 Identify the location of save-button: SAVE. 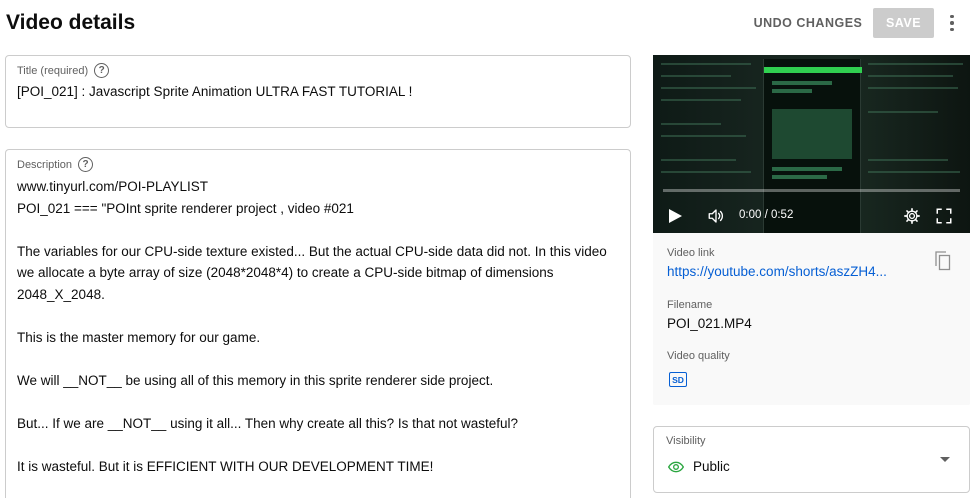
(903, 23).